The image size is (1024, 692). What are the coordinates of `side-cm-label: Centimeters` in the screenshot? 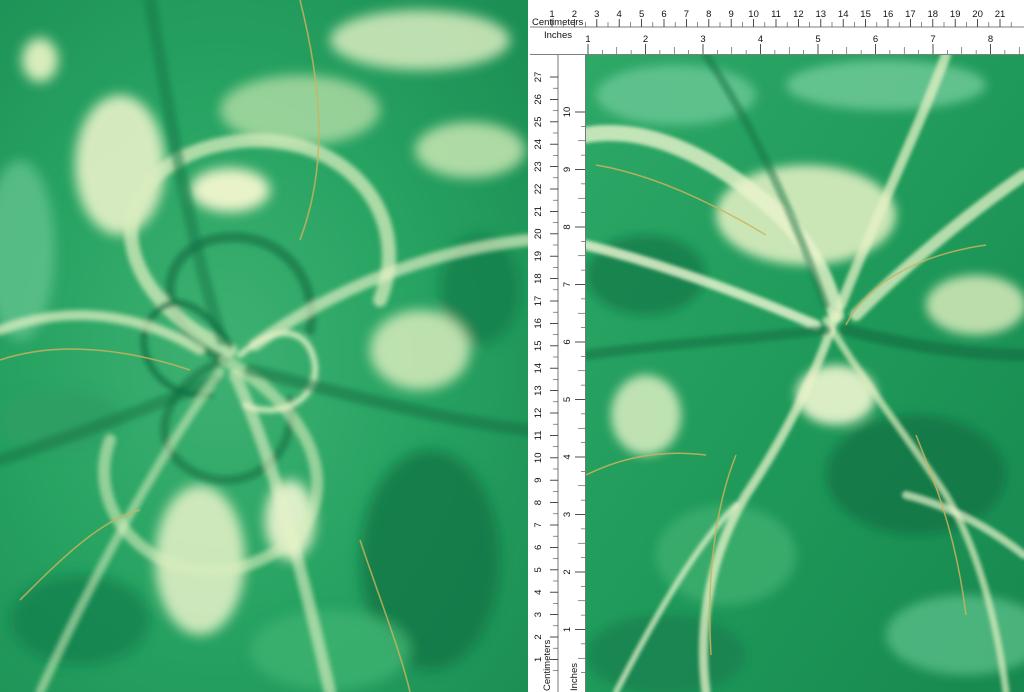 It's located at (547, 665).